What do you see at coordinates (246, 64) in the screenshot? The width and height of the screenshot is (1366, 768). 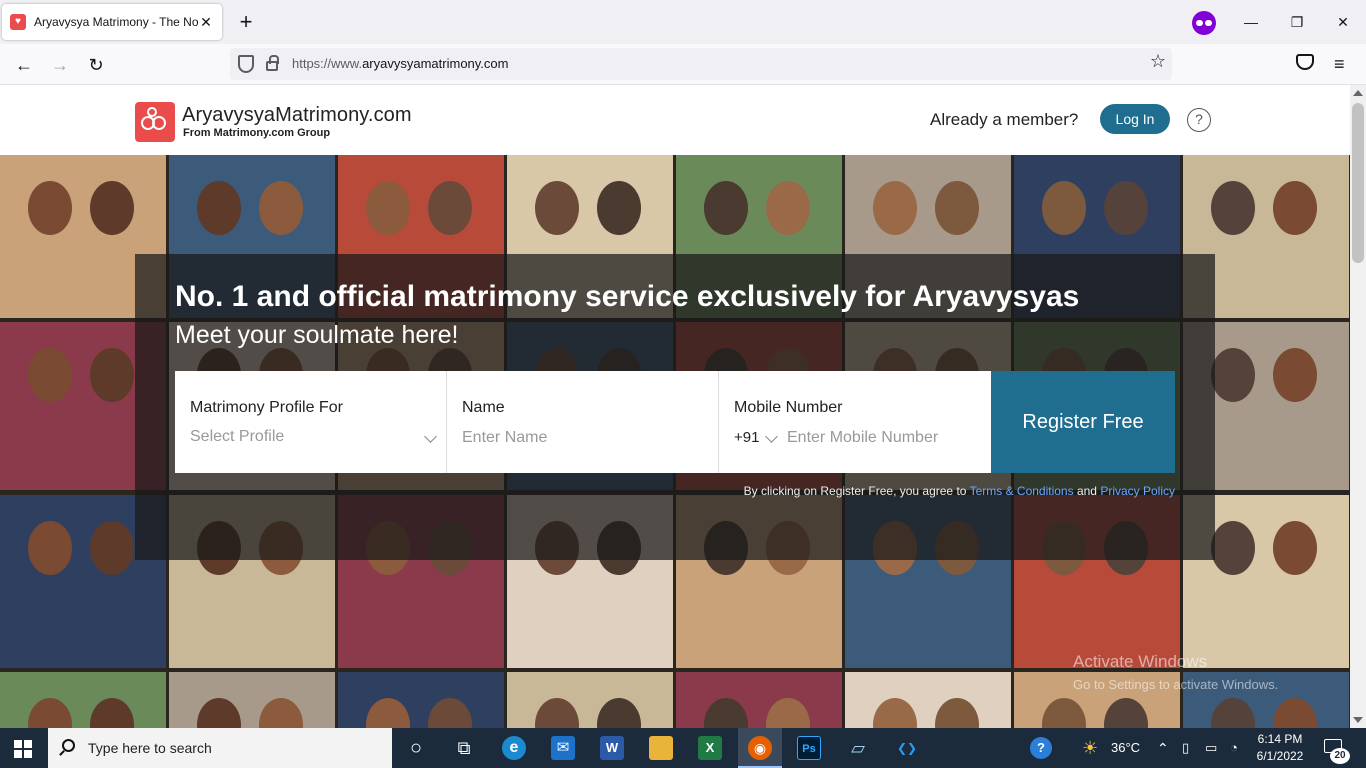 I see `tracking-protection-shield-icon` at bounding box center [246, 64].